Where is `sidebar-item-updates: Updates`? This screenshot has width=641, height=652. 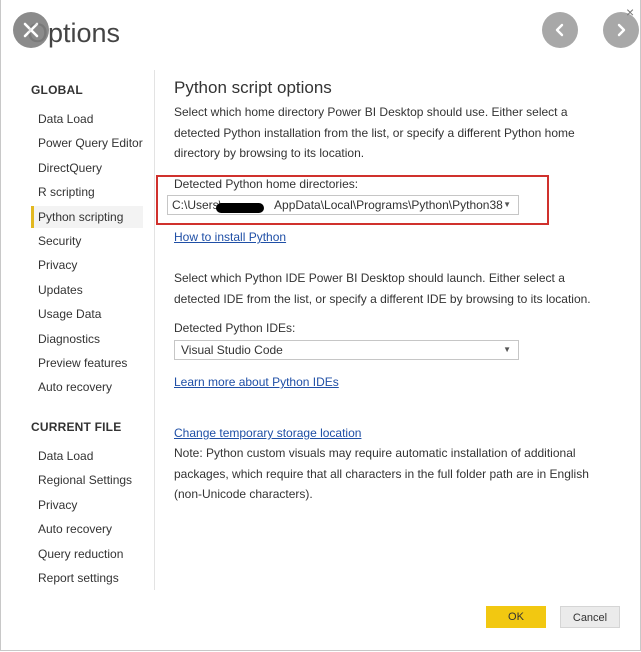 sidebar-item-updates: Updates is located at coordinates (87, 290).